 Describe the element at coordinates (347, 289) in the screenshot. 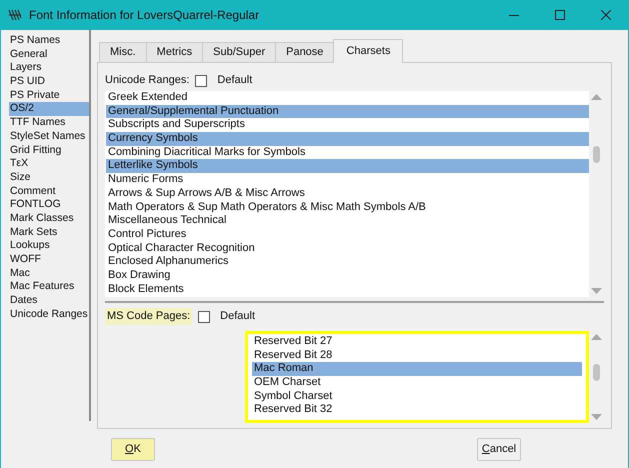

I see `list-item: Block Elements` at that location.